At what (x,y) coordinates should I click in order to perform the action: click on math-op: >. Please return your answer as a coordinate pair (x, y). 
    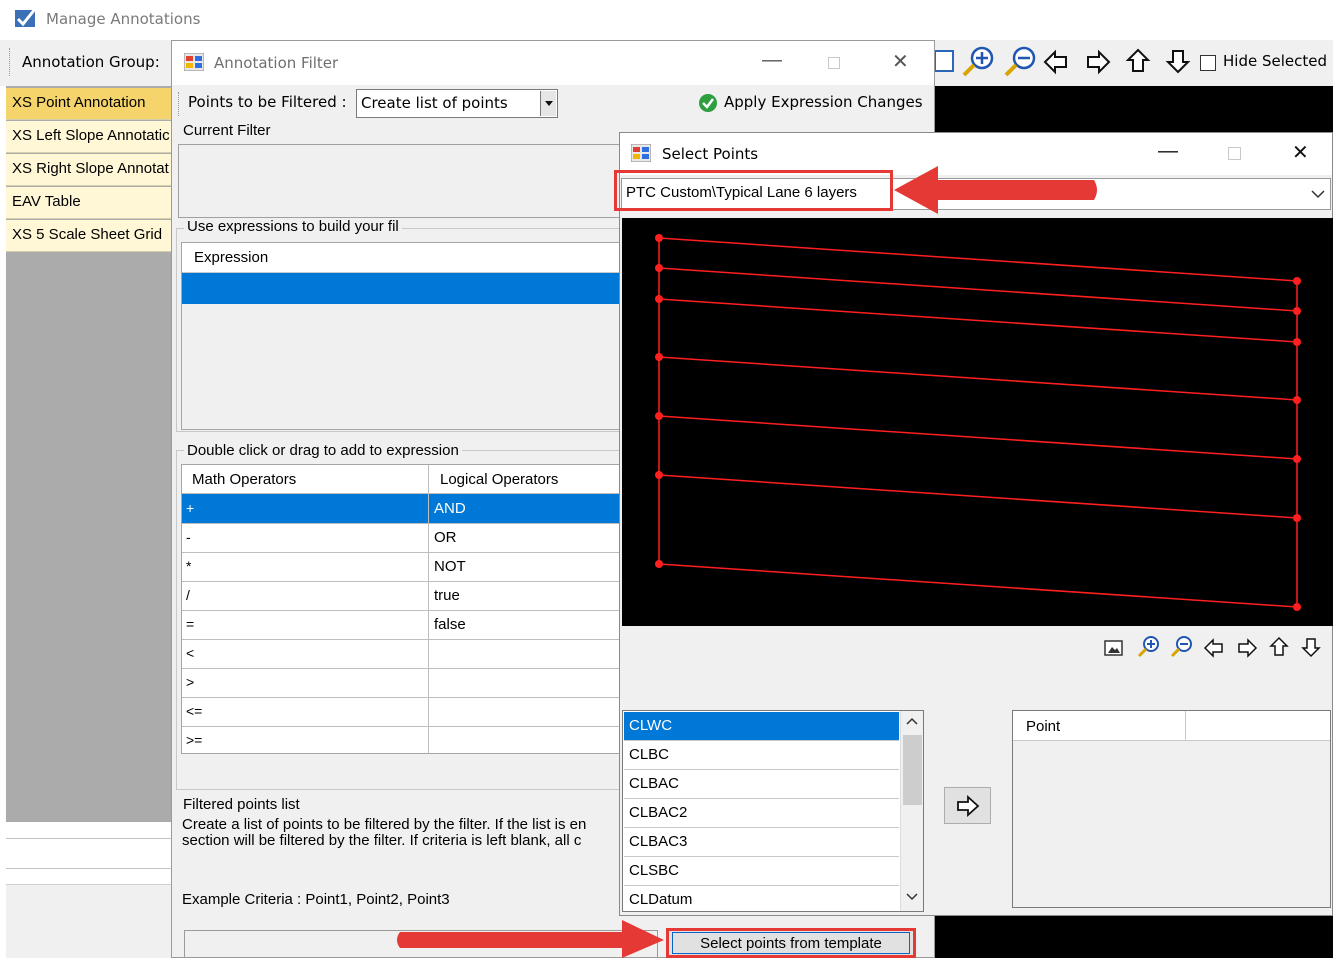
    Looking at the image, I should click on (190, 682).